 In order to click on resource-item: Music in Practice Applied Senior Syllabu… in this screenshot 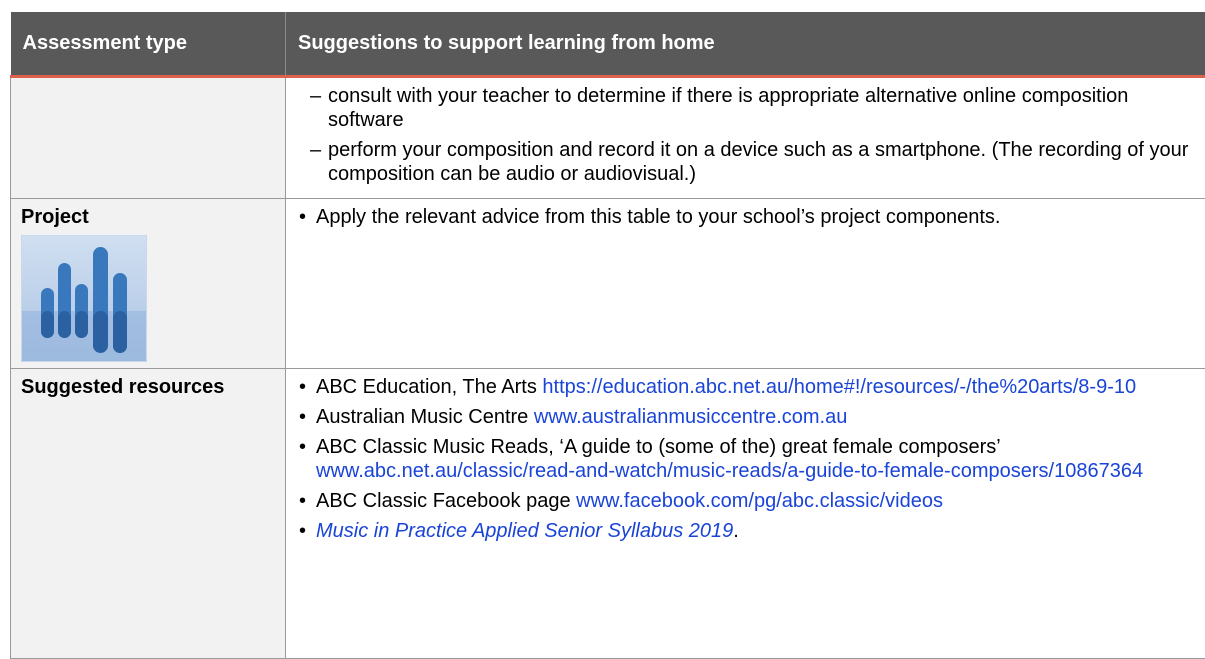, I will do `click(745, 531)`.